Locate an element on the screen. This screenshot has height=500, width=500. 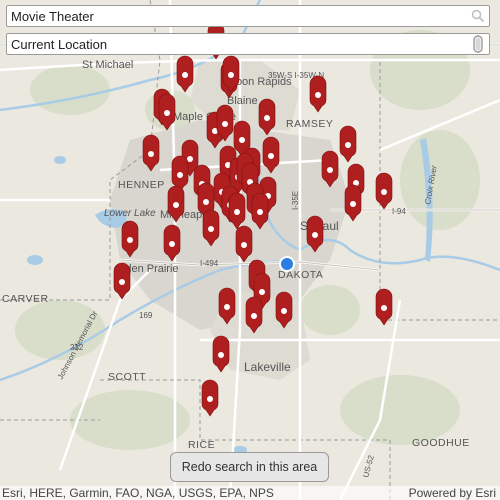
label-i94: I-94 is located at coordinates (399, 211).